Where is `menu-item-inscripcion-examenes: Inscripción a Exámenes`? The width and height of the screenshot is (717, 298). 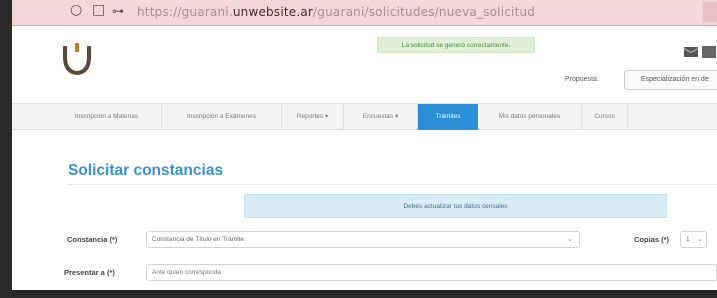 menu-item-inscripcion-examenes: Inscripción a Exámenes is located at coordinates (222, 117).